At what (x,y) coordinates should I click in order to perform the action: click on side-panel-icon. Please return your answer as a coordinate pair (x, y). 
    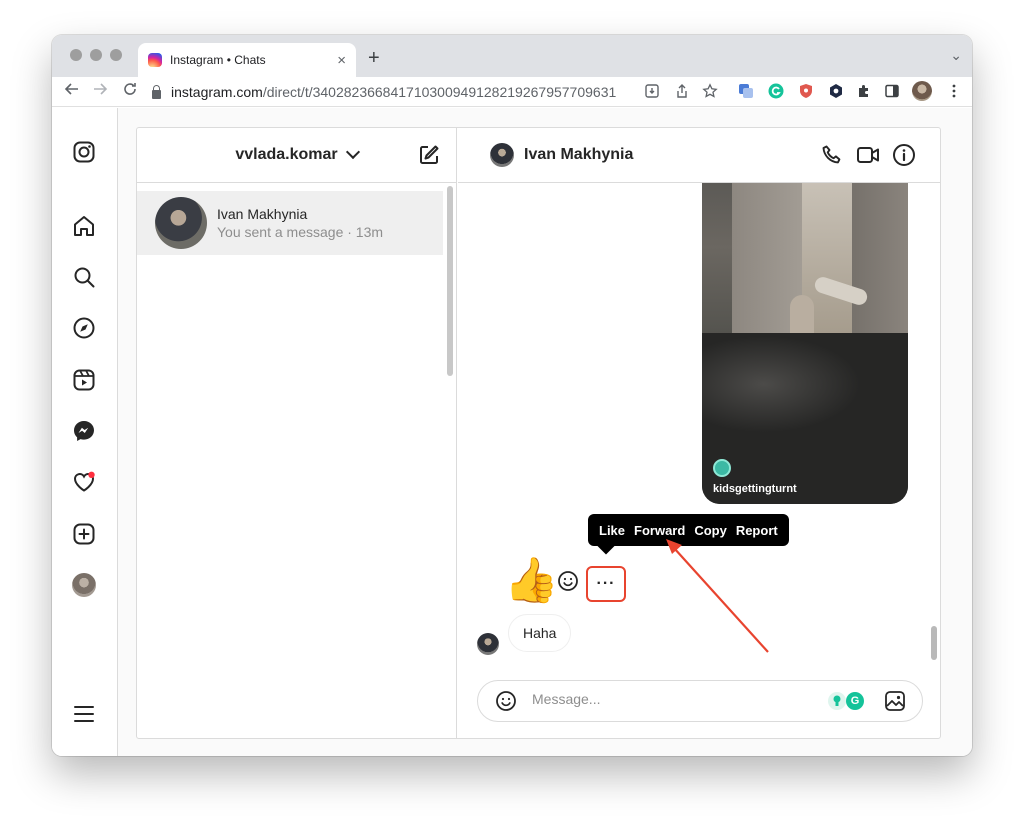
    Looking at the image, I should click on (892, 91).